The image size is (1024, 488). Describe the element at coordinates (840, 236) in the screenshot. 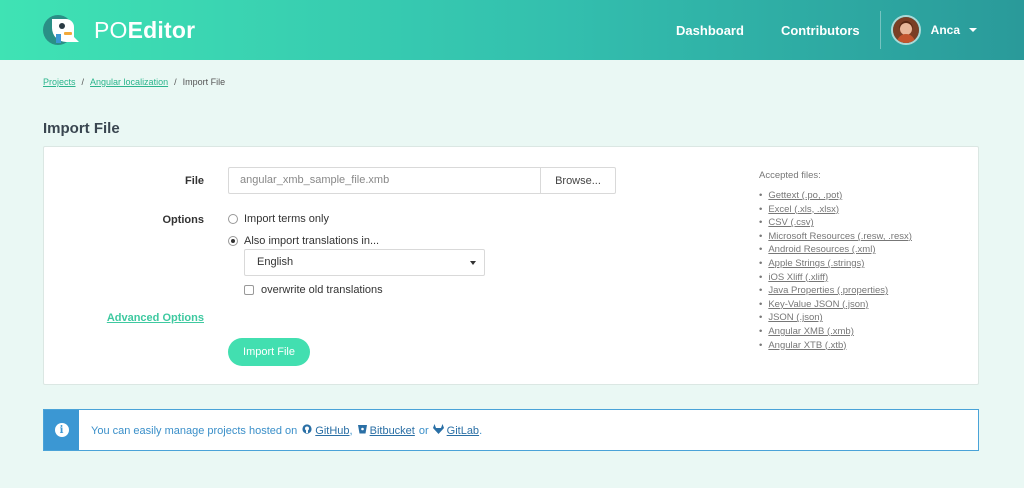

I see `accepted-file-link: Microsoft Resources (.resw, .resx)` at that location.